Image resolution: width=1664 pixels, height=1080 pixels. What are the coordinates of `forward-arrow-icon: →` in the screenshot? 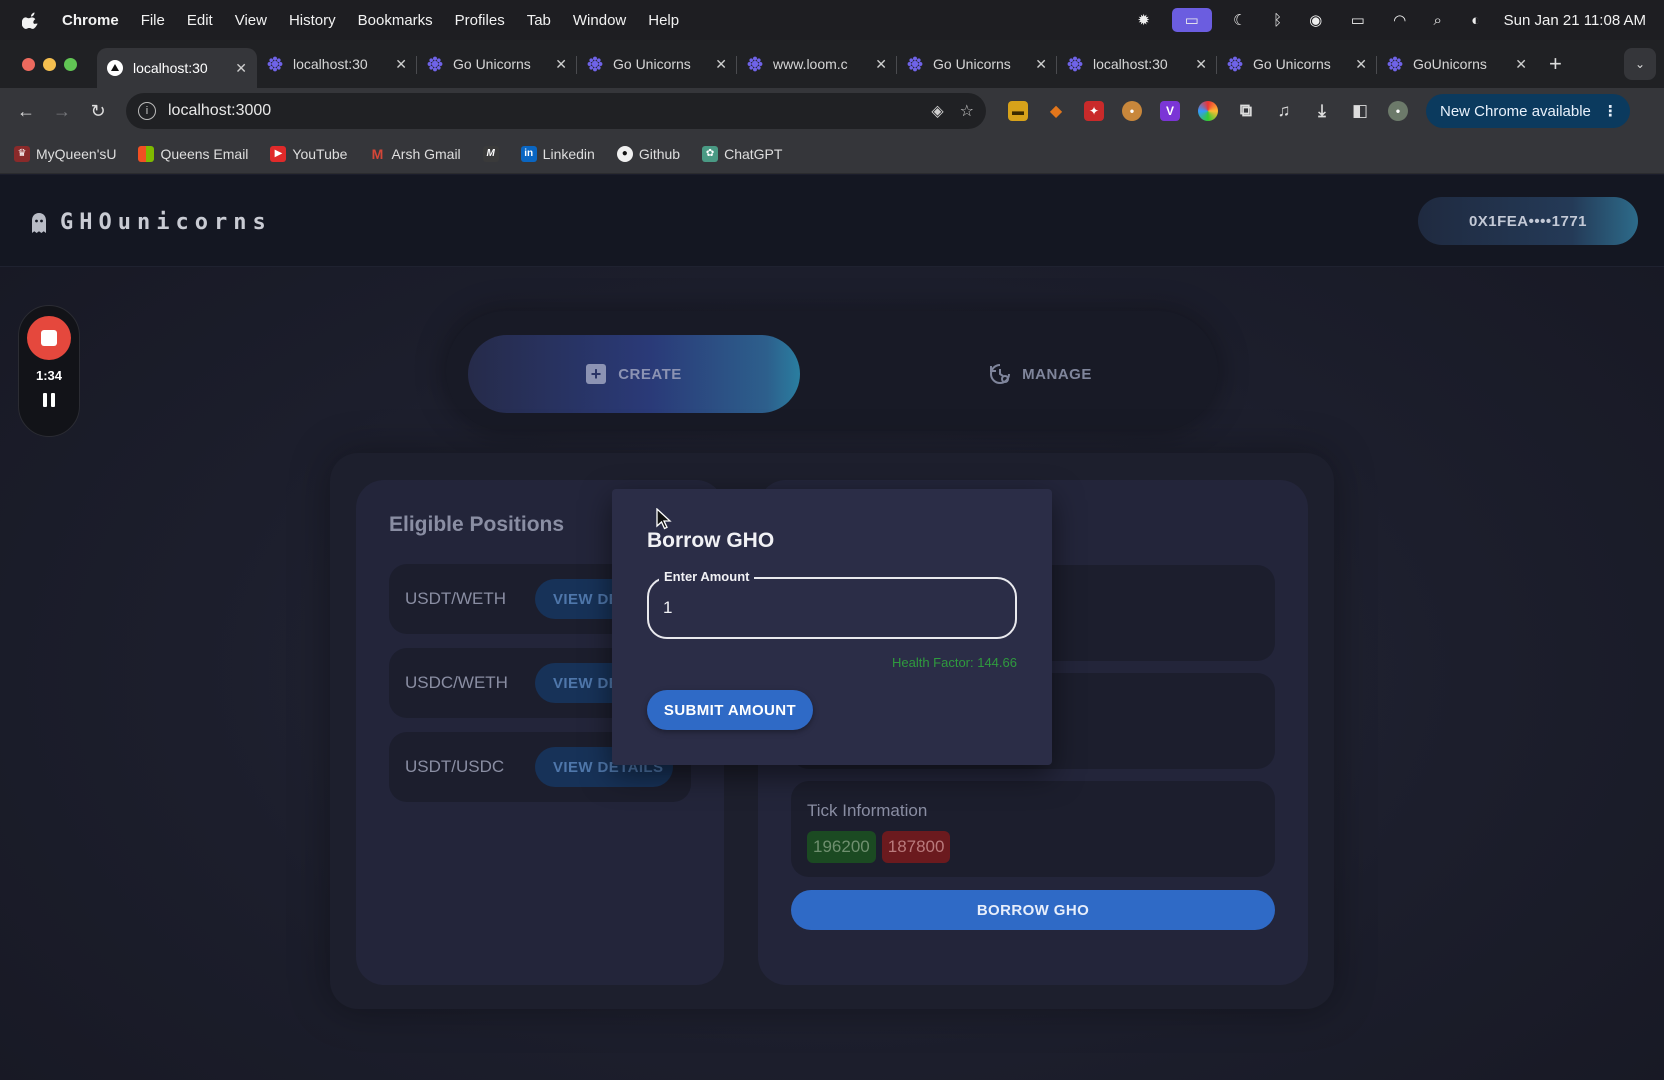 It's located at (62, 111).